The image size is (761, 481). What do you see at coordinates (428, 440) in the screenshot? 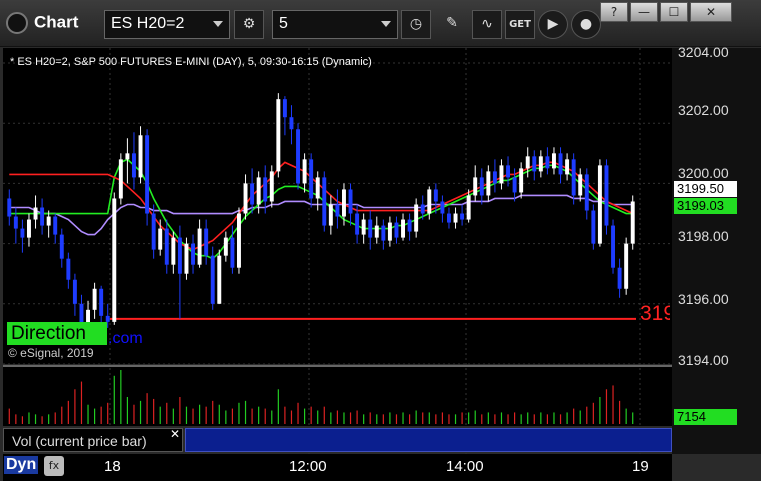
I see `volume-study-bar` at bounding box center [428, 440].